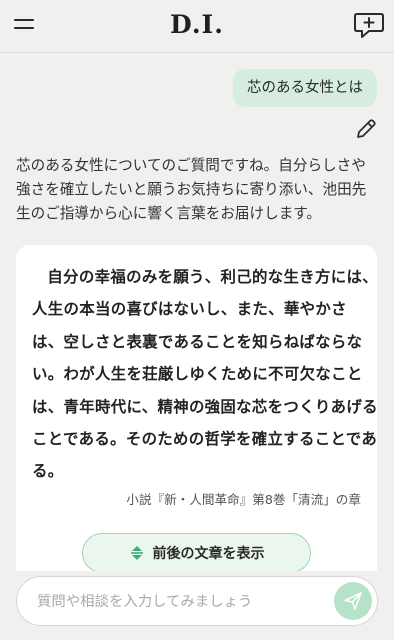 The height and width of the screenshot is (640, 394). I want to click on show-context-label: 前後の文章を表示, so click(208, 554).